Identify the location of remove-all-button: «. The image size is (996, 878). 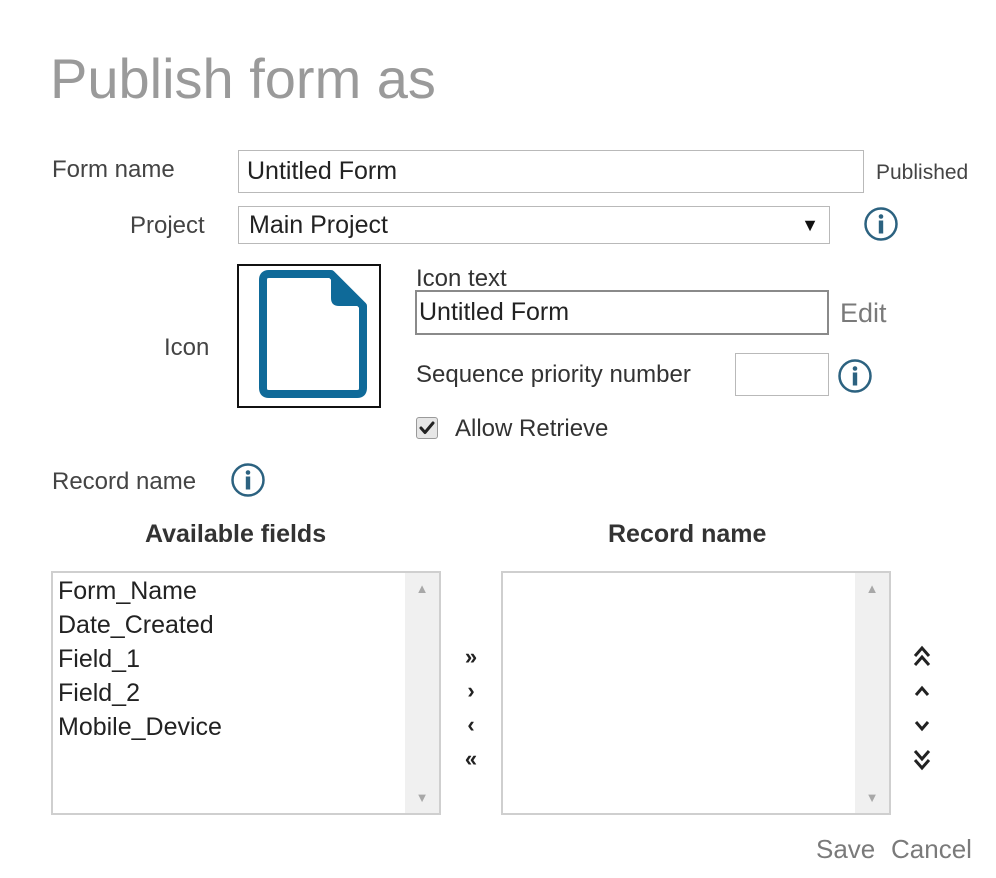
(471, 759).